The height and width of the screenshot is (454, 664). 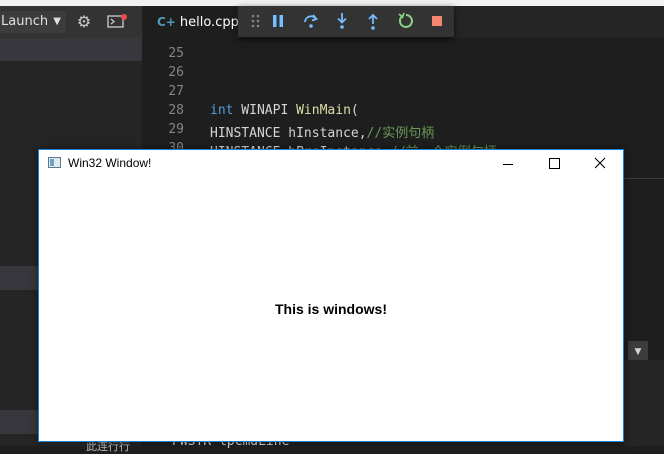 I want to click on minimize-button, so click(x=508, y=164).